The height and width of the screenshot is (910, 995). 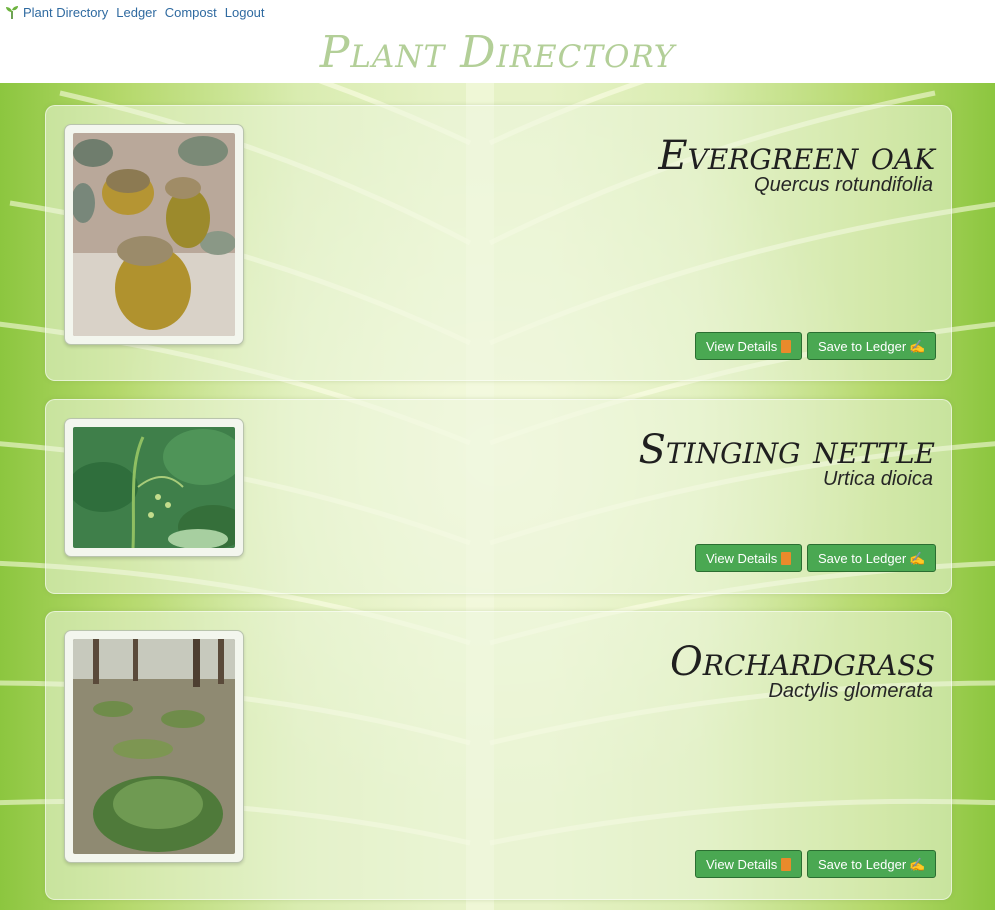 I want to click on nav-link-plant-directory: Plant Directory, so click(x=65, y=12).